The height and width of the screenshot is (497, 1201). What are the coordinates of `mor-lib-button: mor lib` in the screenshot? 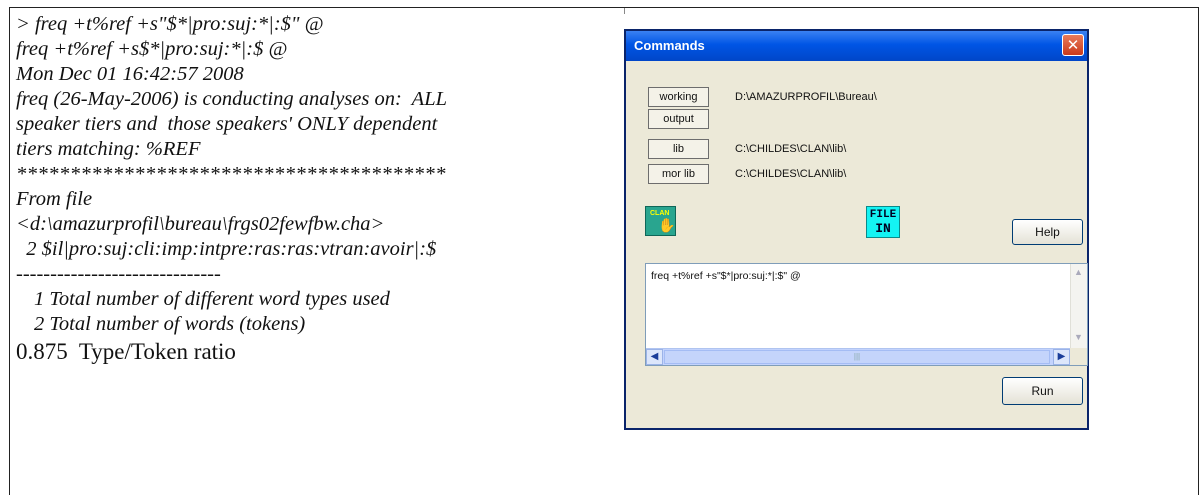 It's located at (678, 174).